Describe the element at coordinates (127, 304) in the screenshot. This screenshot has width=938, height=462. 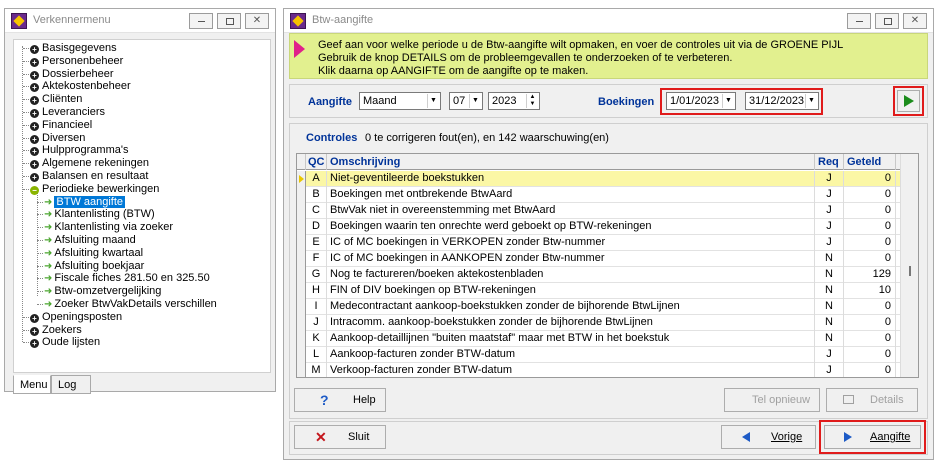
I see `tree-item: ➜ Zoeker BtwVakDetails verschillen` at that location.